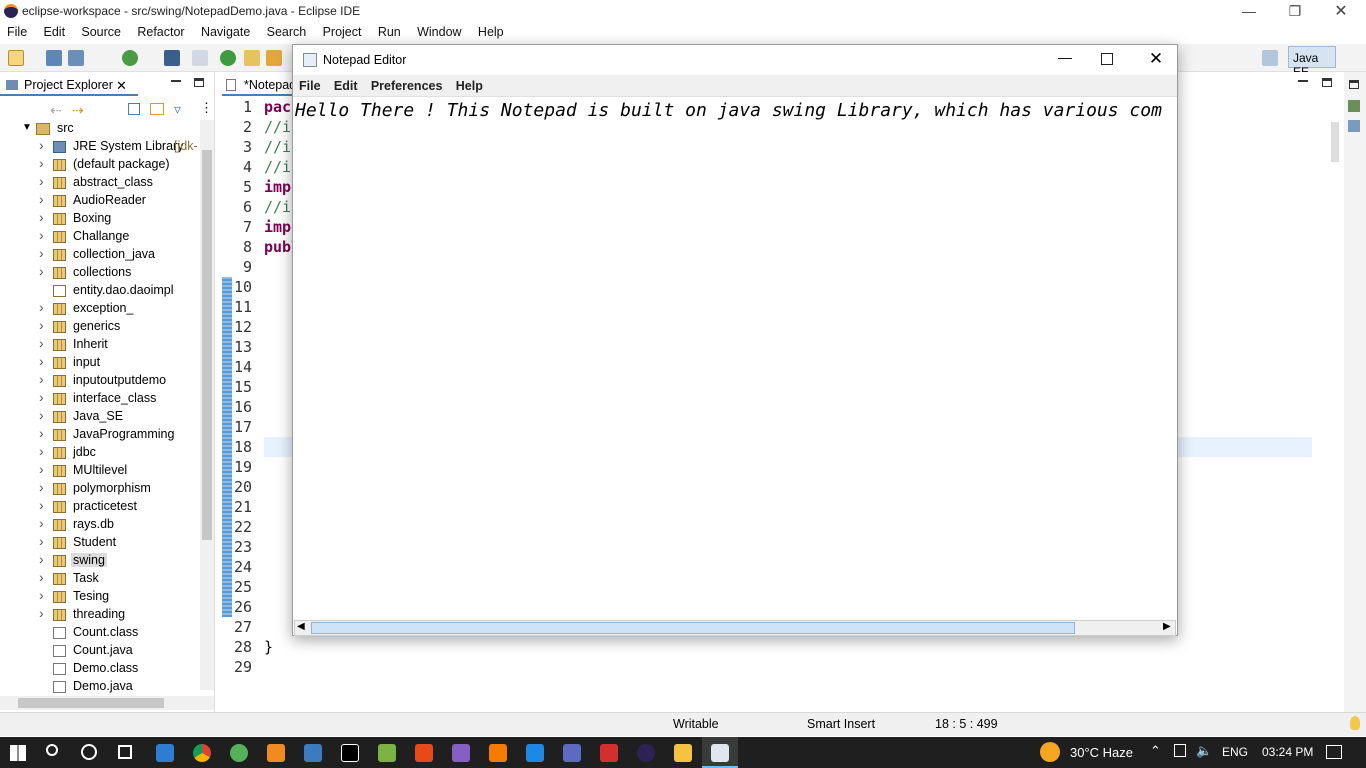 This screenshot has height=768, width=1366. What do you see at coordinates (468, 84) in the screenshot?
I see `notepad-menu-help: Help` at bounding box center [468, 84].